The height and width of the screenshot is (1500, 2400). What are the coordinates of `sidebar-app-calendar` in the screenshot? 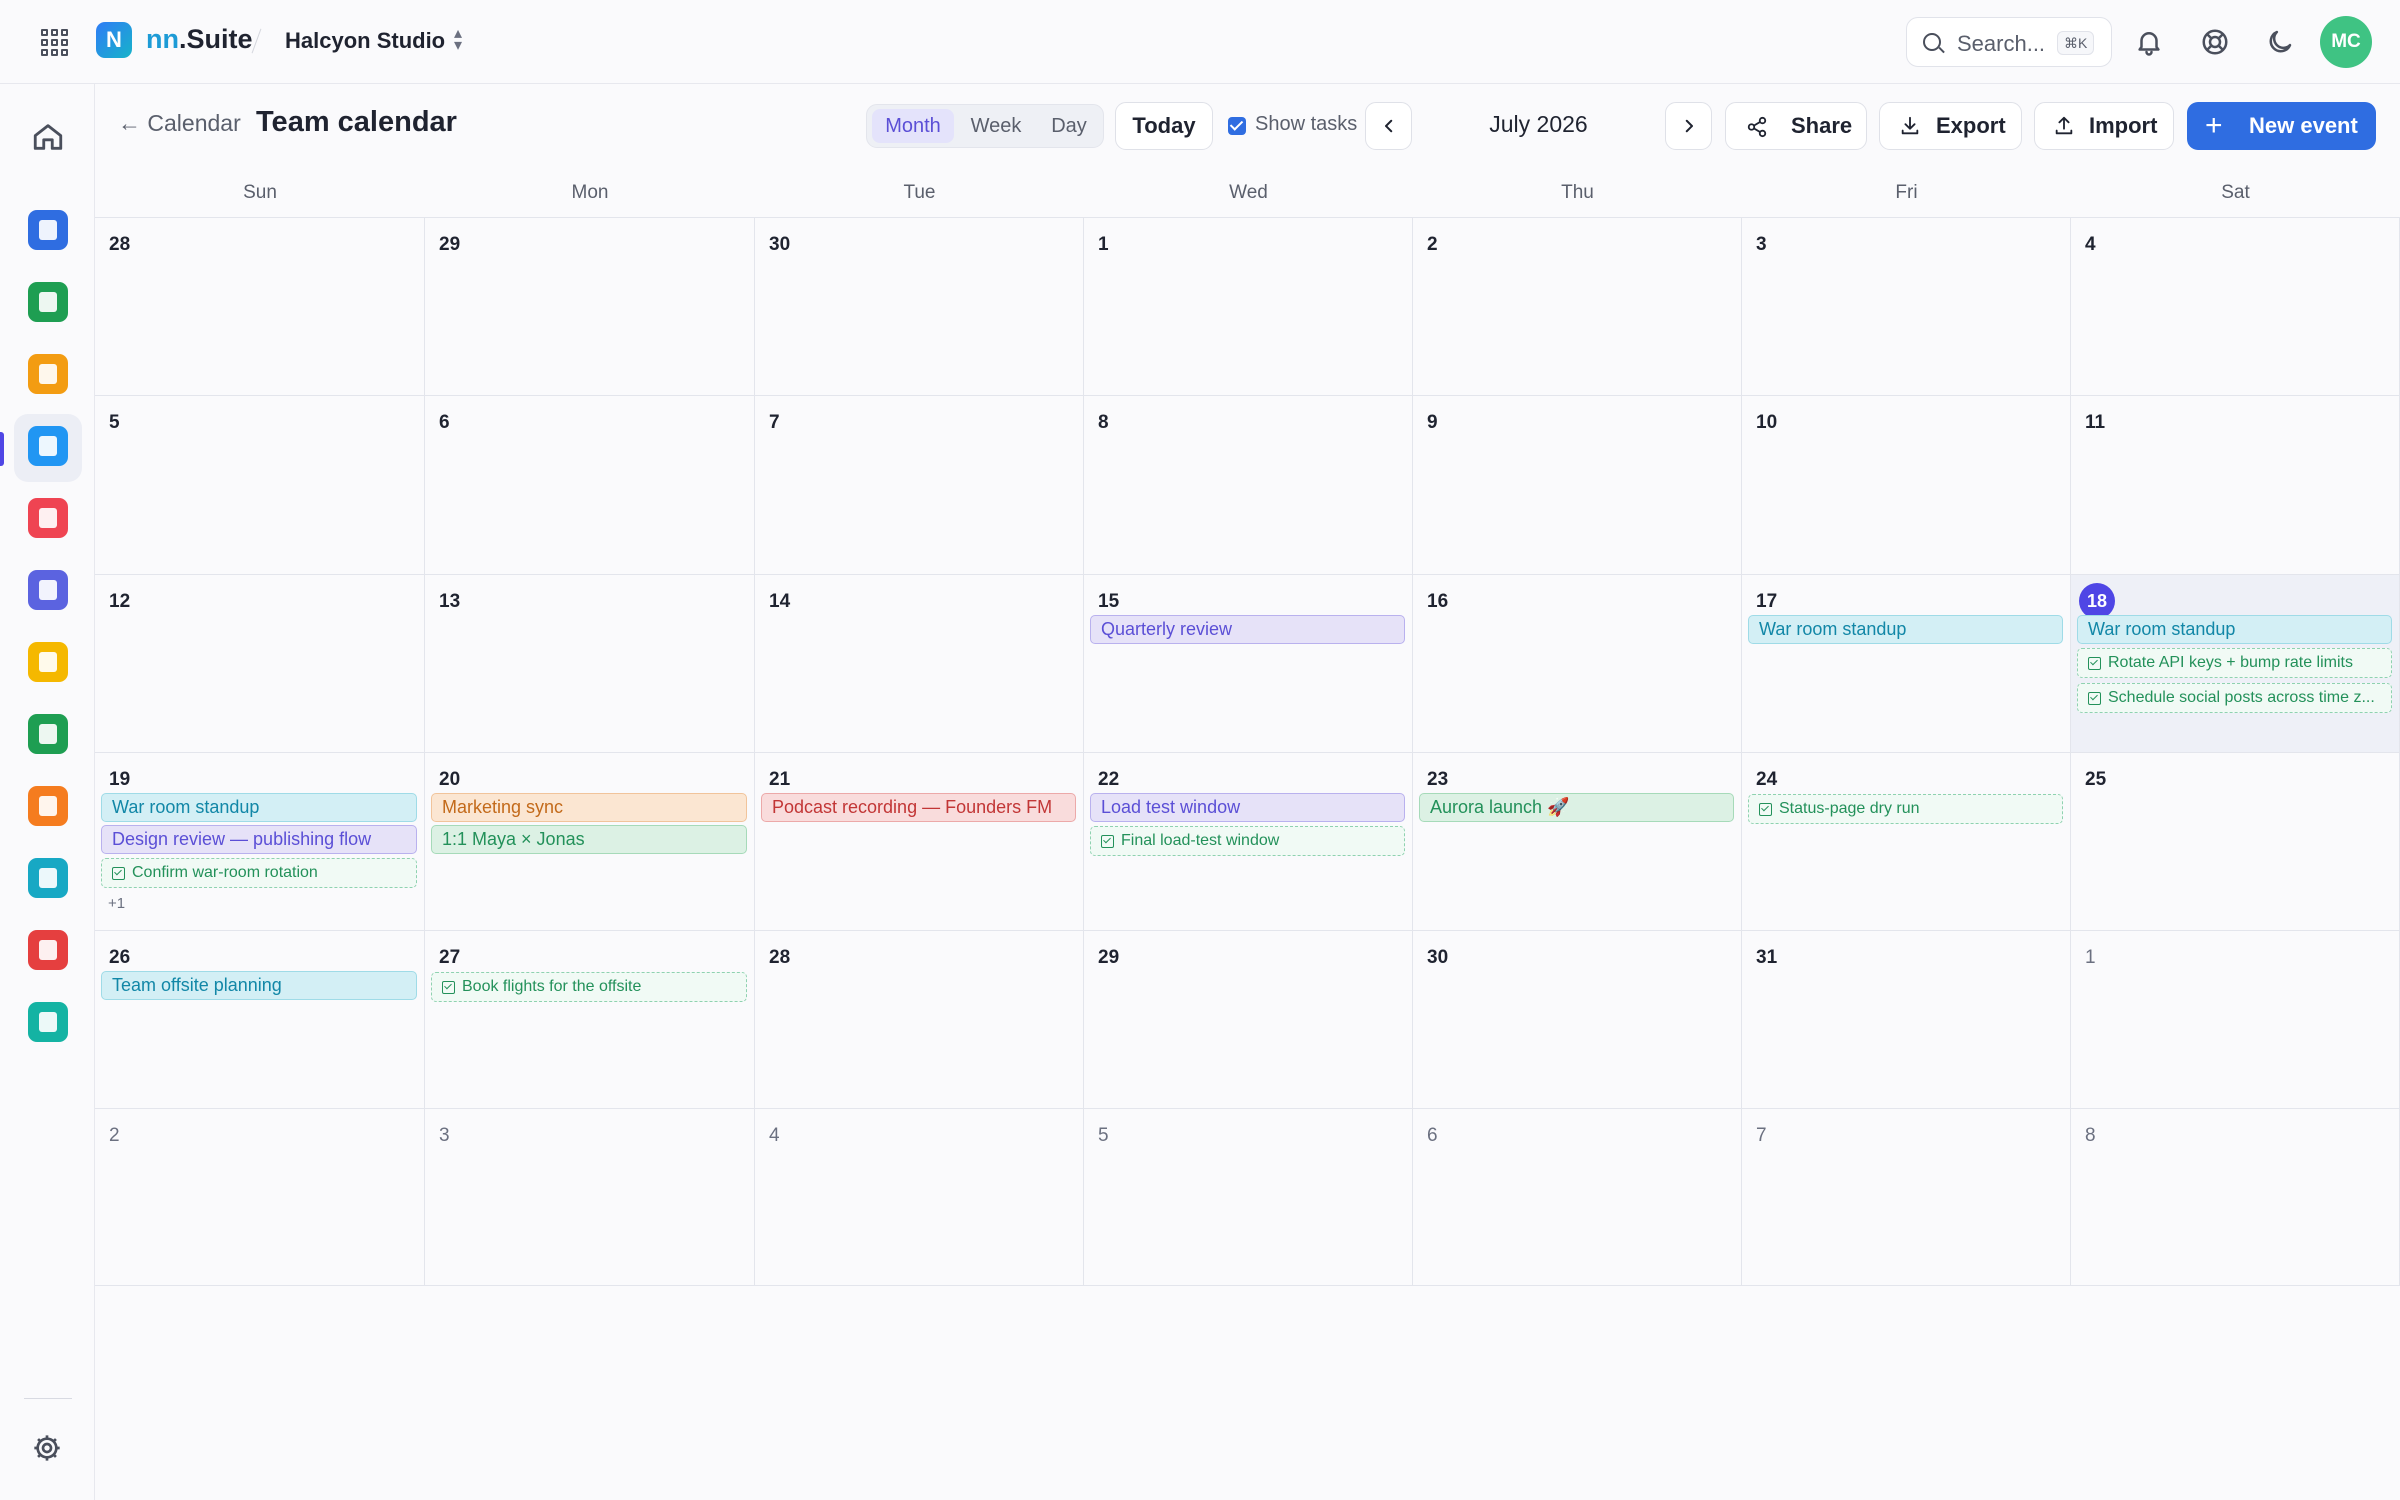 It's located at (48, 446).